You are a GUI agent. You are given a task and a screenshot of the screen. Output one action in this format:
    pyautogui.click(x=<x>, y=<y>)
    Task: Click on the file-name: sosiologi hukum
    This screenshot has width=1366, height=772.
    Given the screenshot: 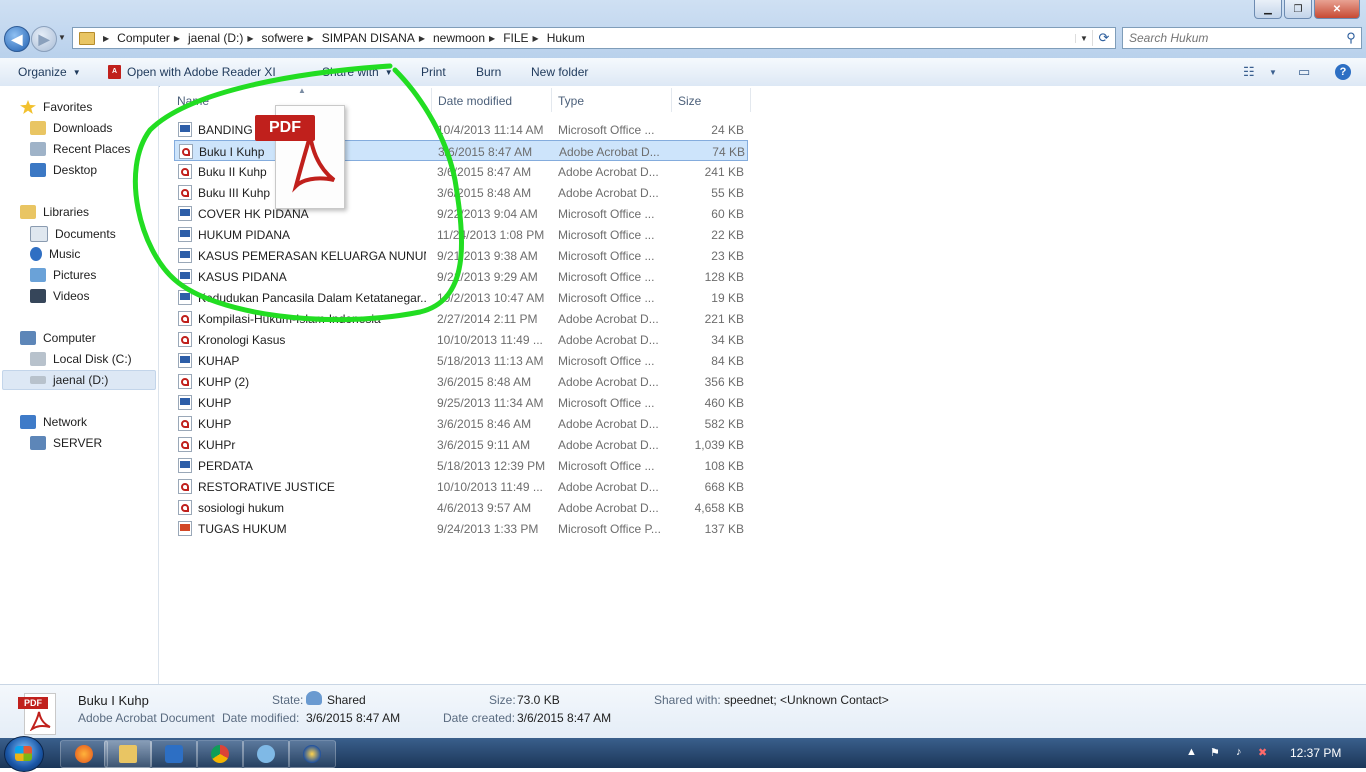 What is the action you would take?
    pyautogui.click(x=241, y=508)
    